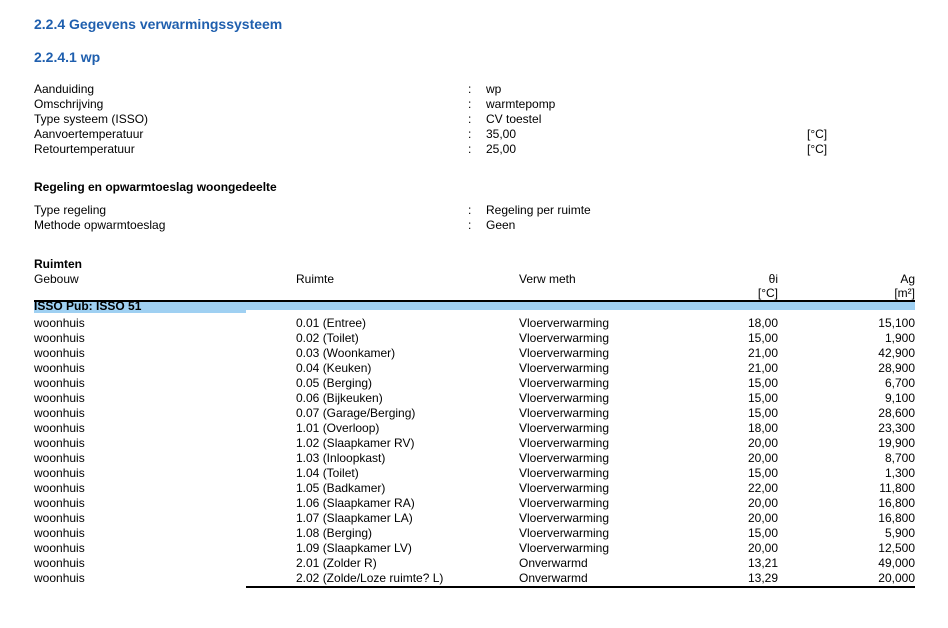  Describe the element at coordinates (907, 279) in the screenshot. I see `header-area: Ag` at that location.